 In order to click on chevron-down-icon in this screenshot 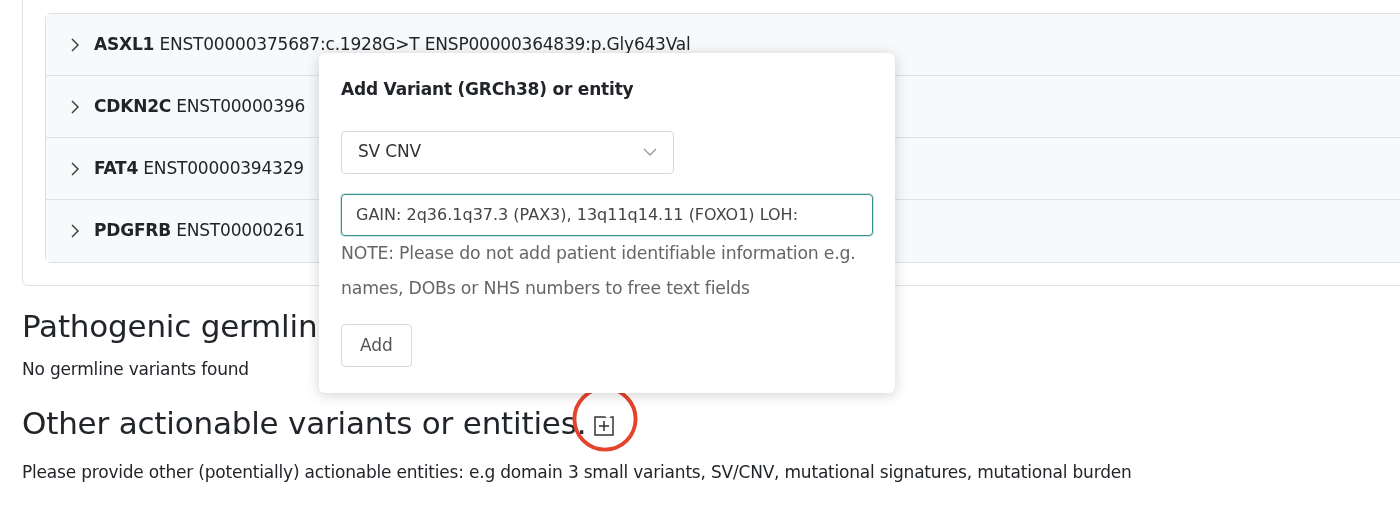, I will do `click(650, 152)`.